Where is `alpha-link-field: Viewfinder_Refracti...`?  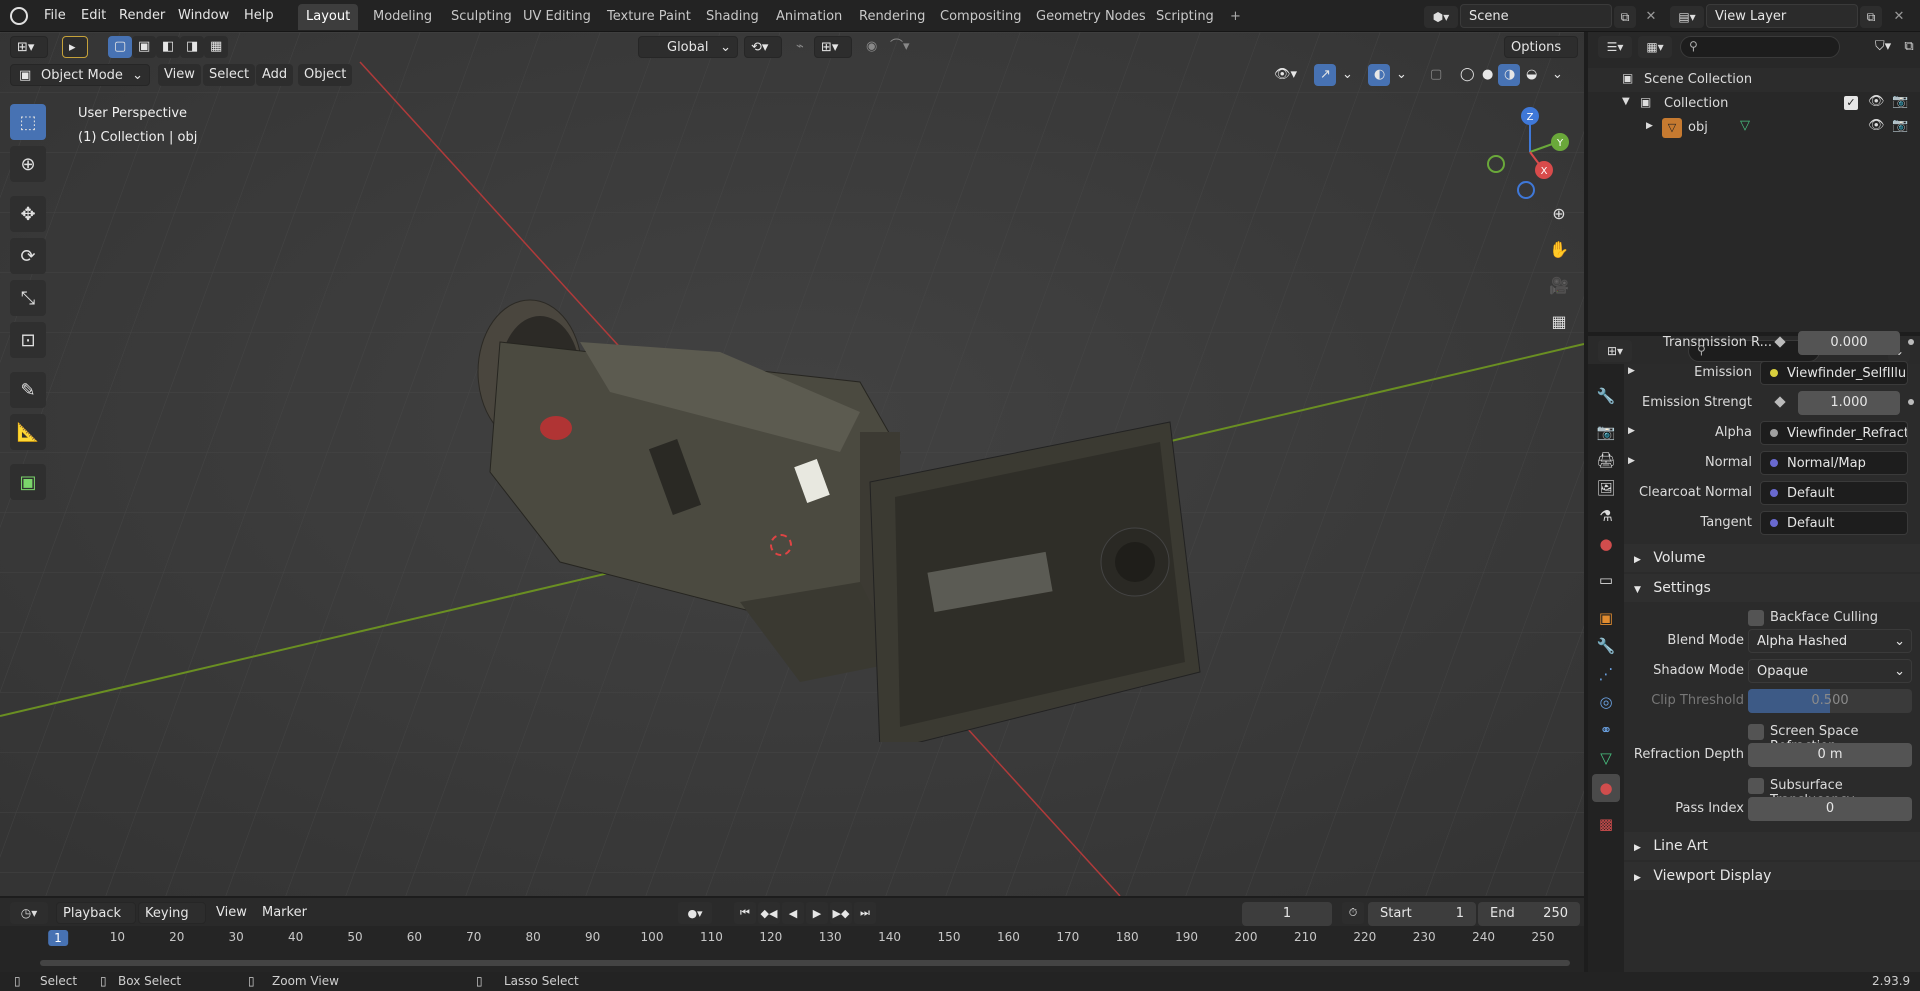
alpha-link-field: Viewfinder_Refracti... is located at coordinates (1834, 433).